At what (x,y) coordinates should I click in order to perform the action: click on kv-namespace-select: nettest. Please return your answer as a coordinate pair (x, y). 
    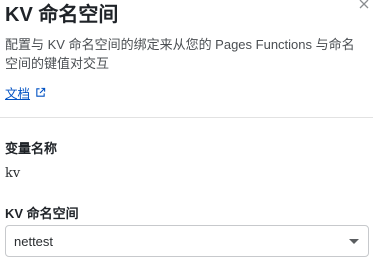
    Looking at the image, I should click on (187, 241).